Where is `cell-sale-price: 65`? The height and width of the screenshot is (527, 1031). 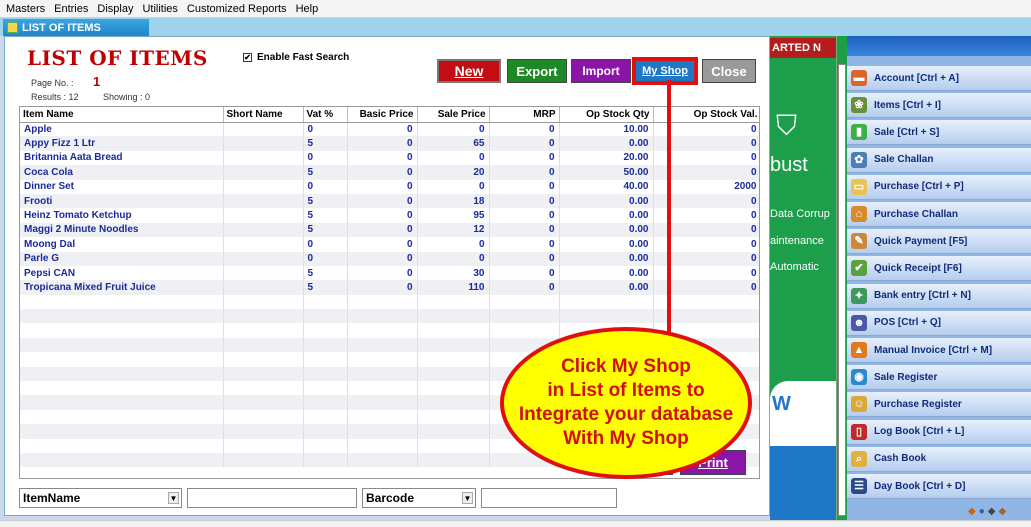 cell-sale-price: 65 is located at coordinates (453, 143).